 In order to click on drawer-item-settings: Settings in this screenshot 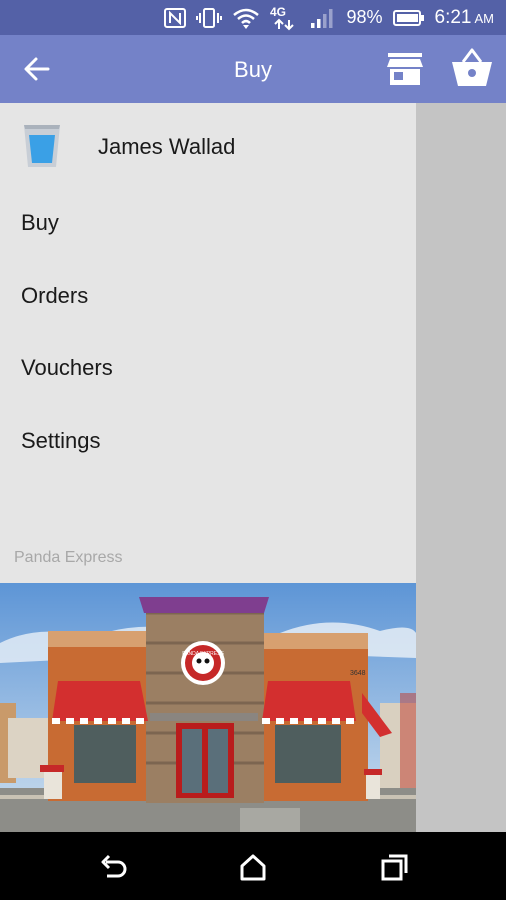, I will do `click(208, 442)`.